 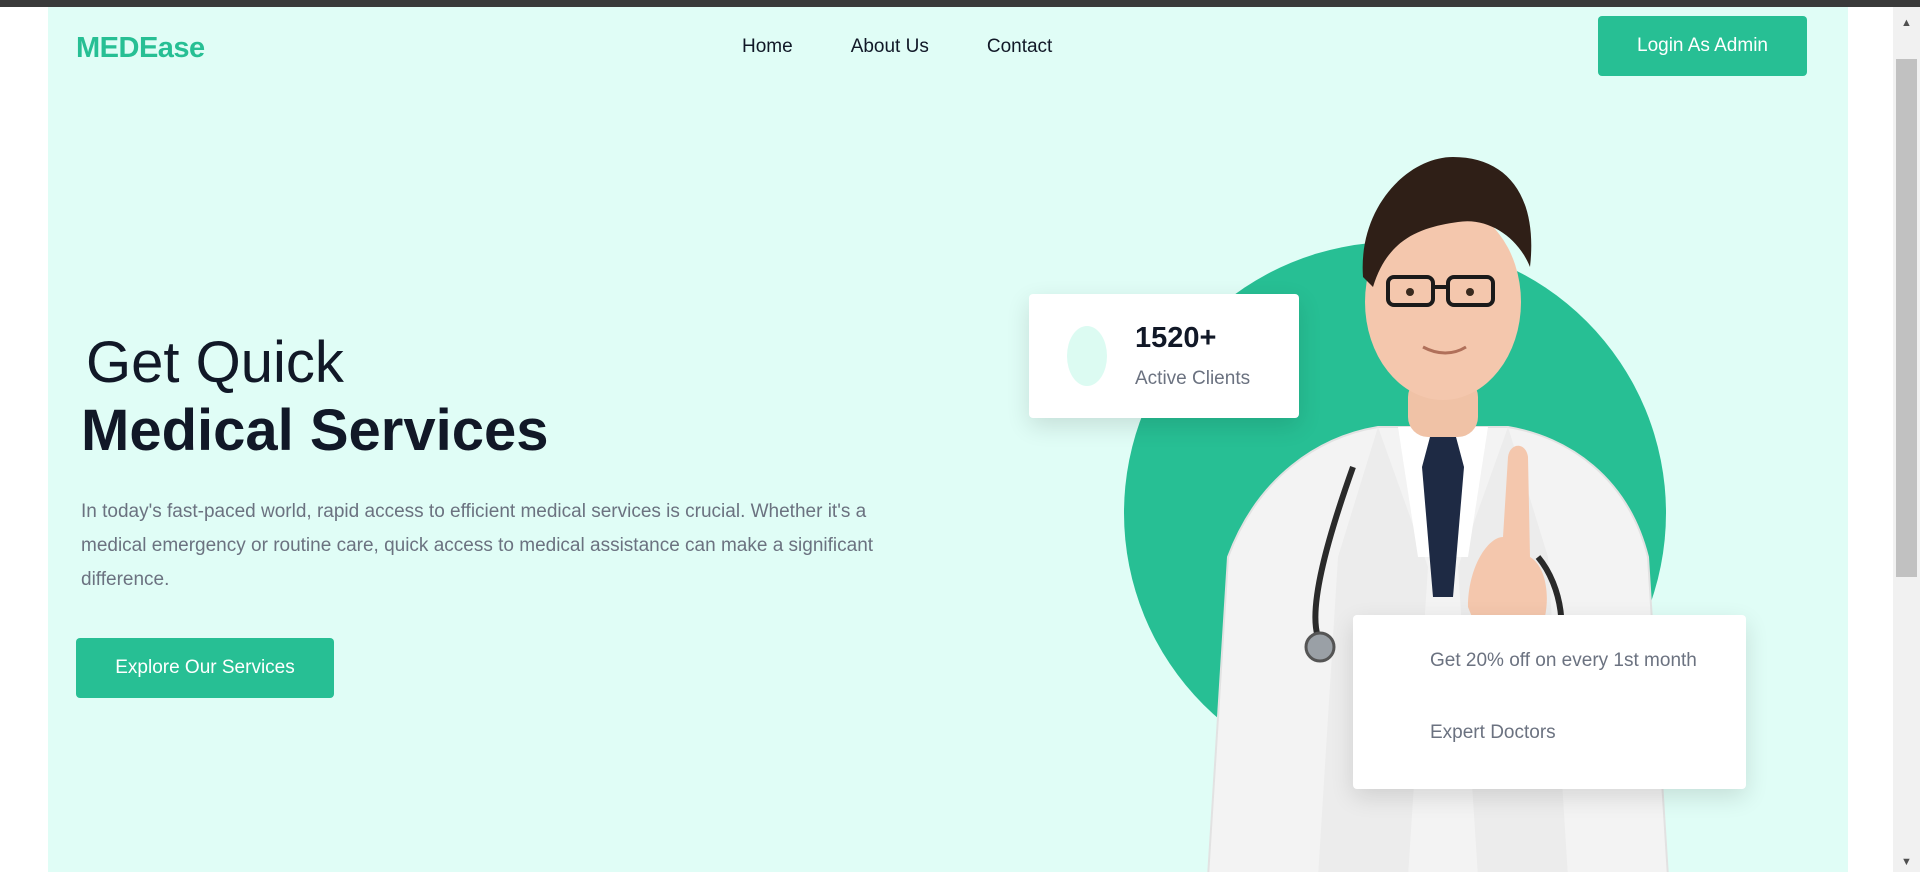 I want to click on main-nav: Home About Us Contact, so click(x=897, y=47).